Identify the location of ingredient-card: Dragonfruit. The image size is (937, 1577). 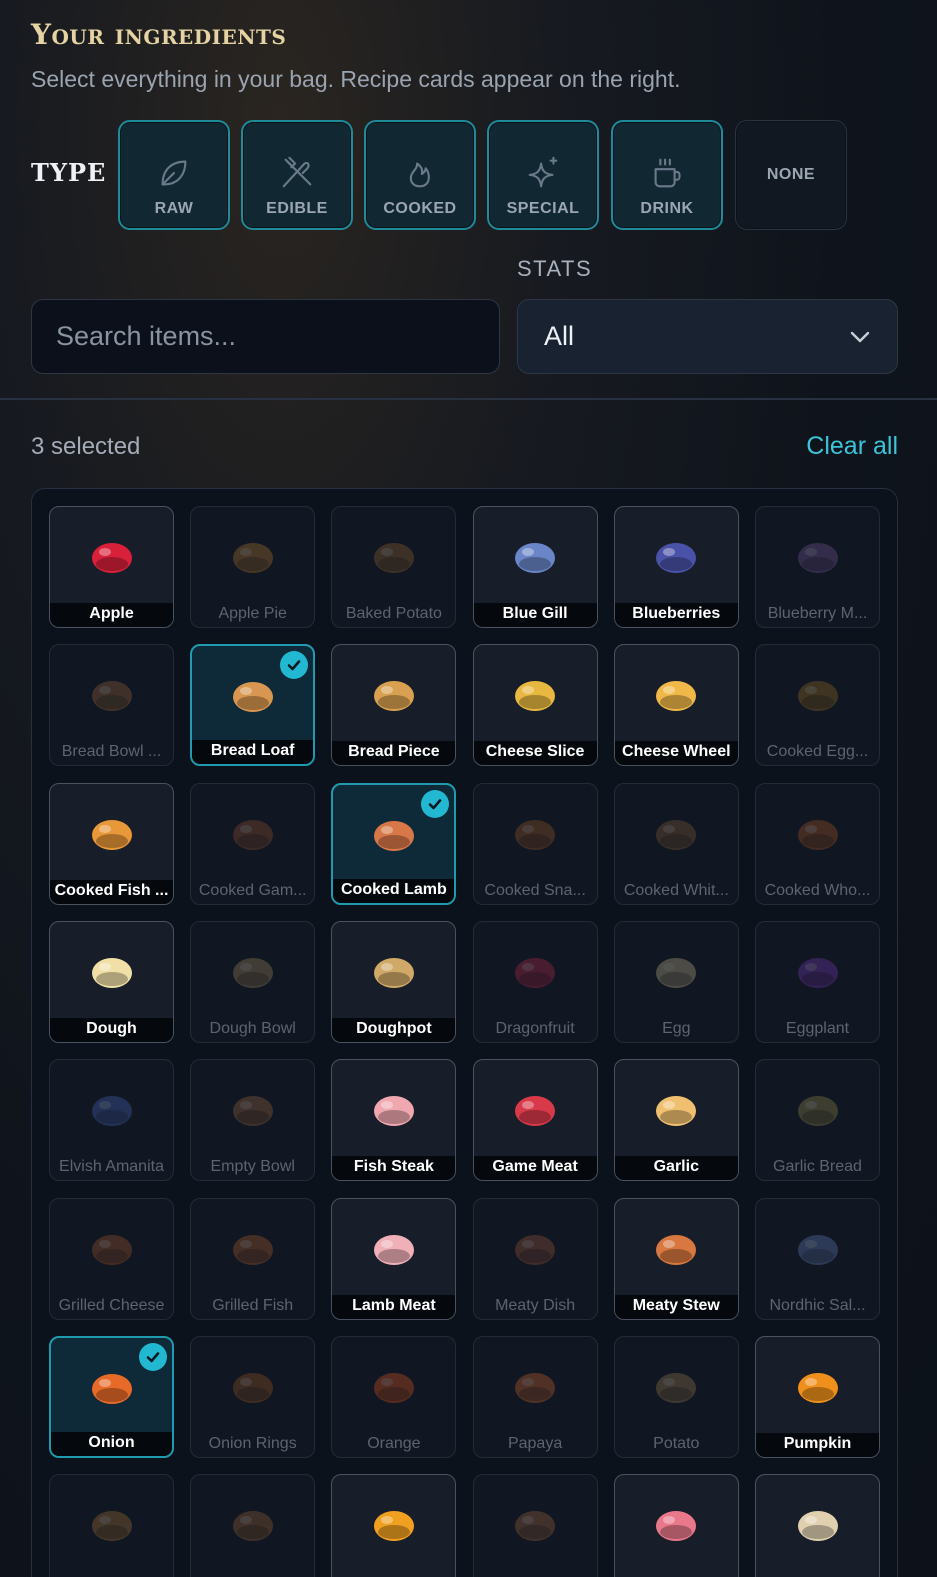
(535, 981).